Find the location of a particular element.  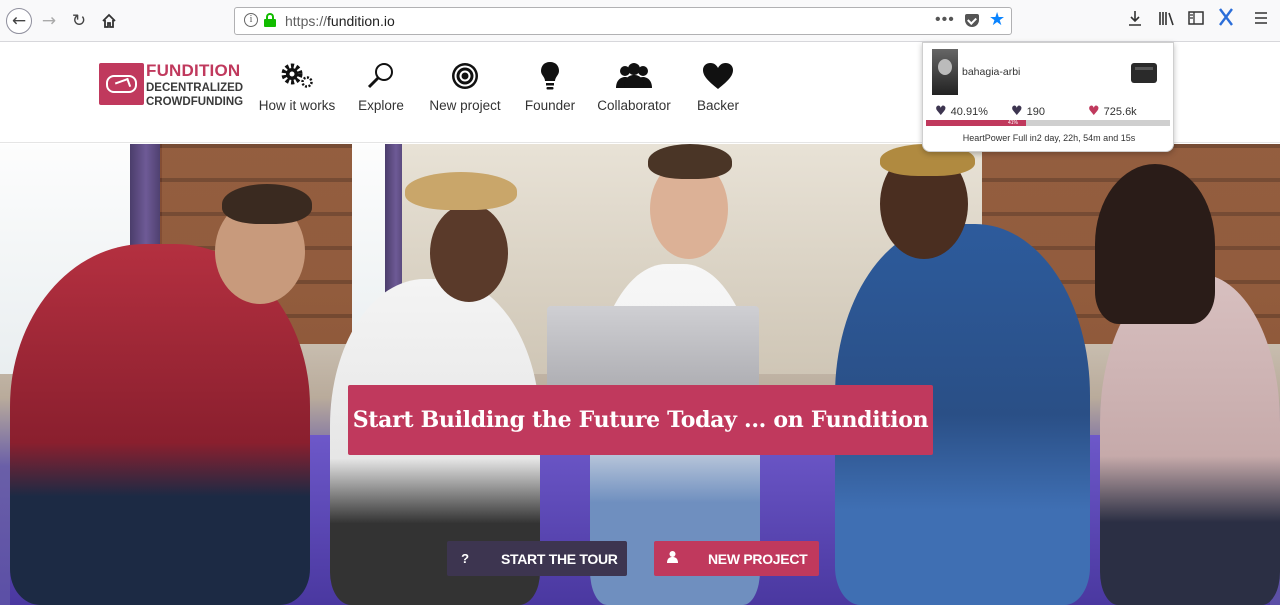

nav-label: Collaborator is located at coordinates (634, 105).